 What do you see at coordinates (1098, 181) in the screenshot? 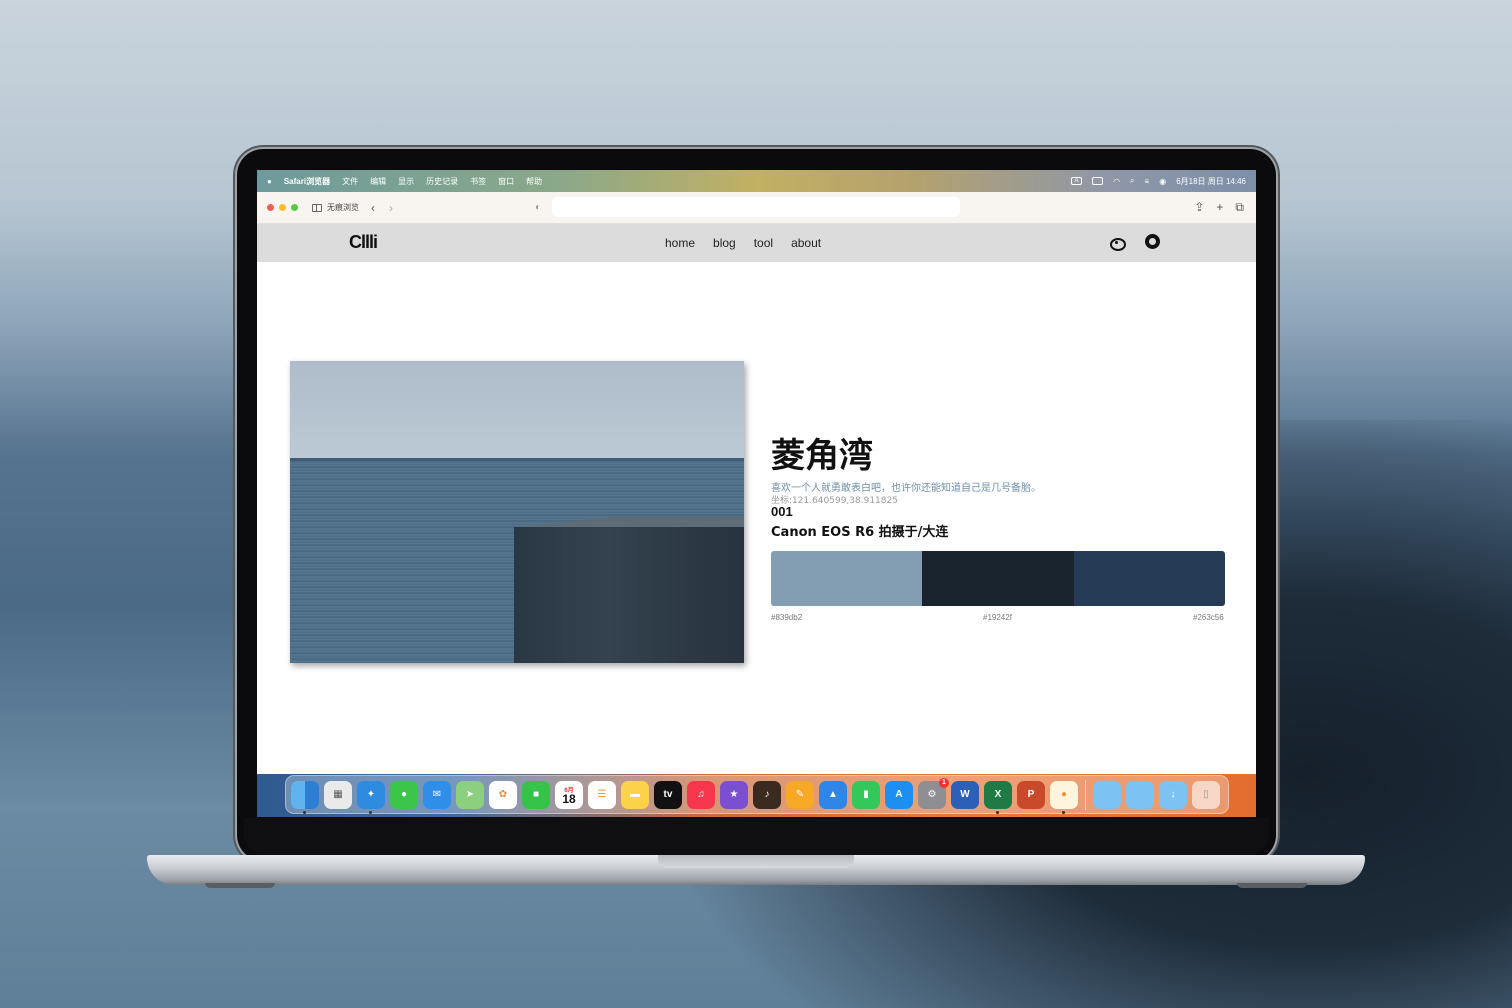
I see `battery-icon` at bounding box center [1098, 181].